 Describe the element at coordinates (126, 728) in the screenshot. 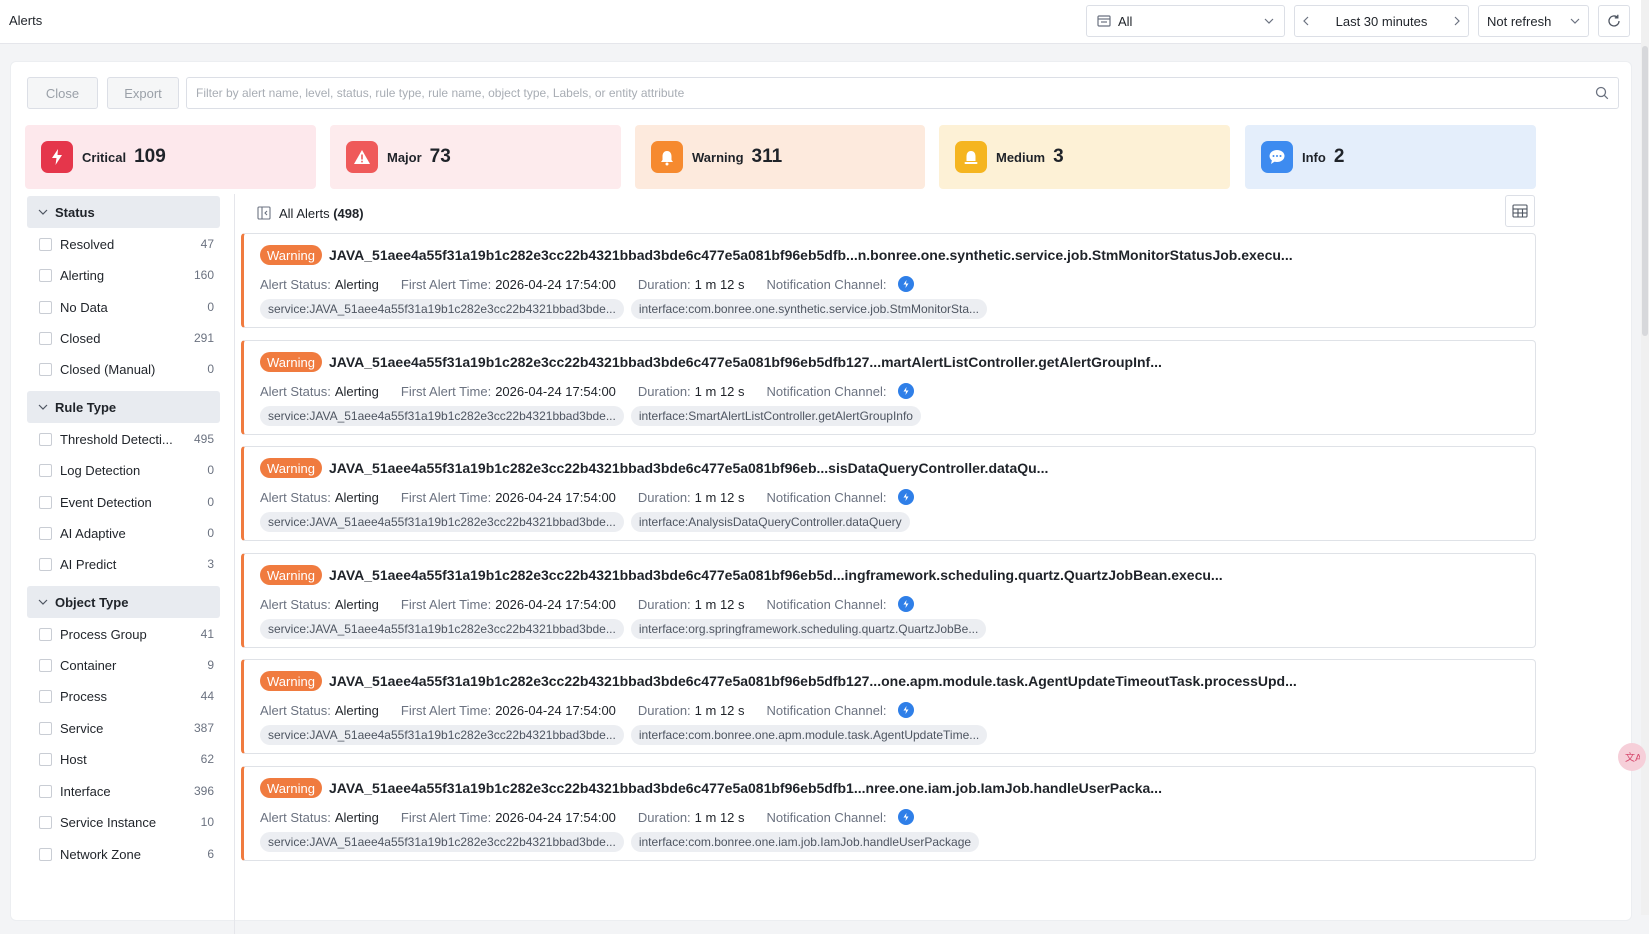

I see `filter-item-service: Service 387` at that location.